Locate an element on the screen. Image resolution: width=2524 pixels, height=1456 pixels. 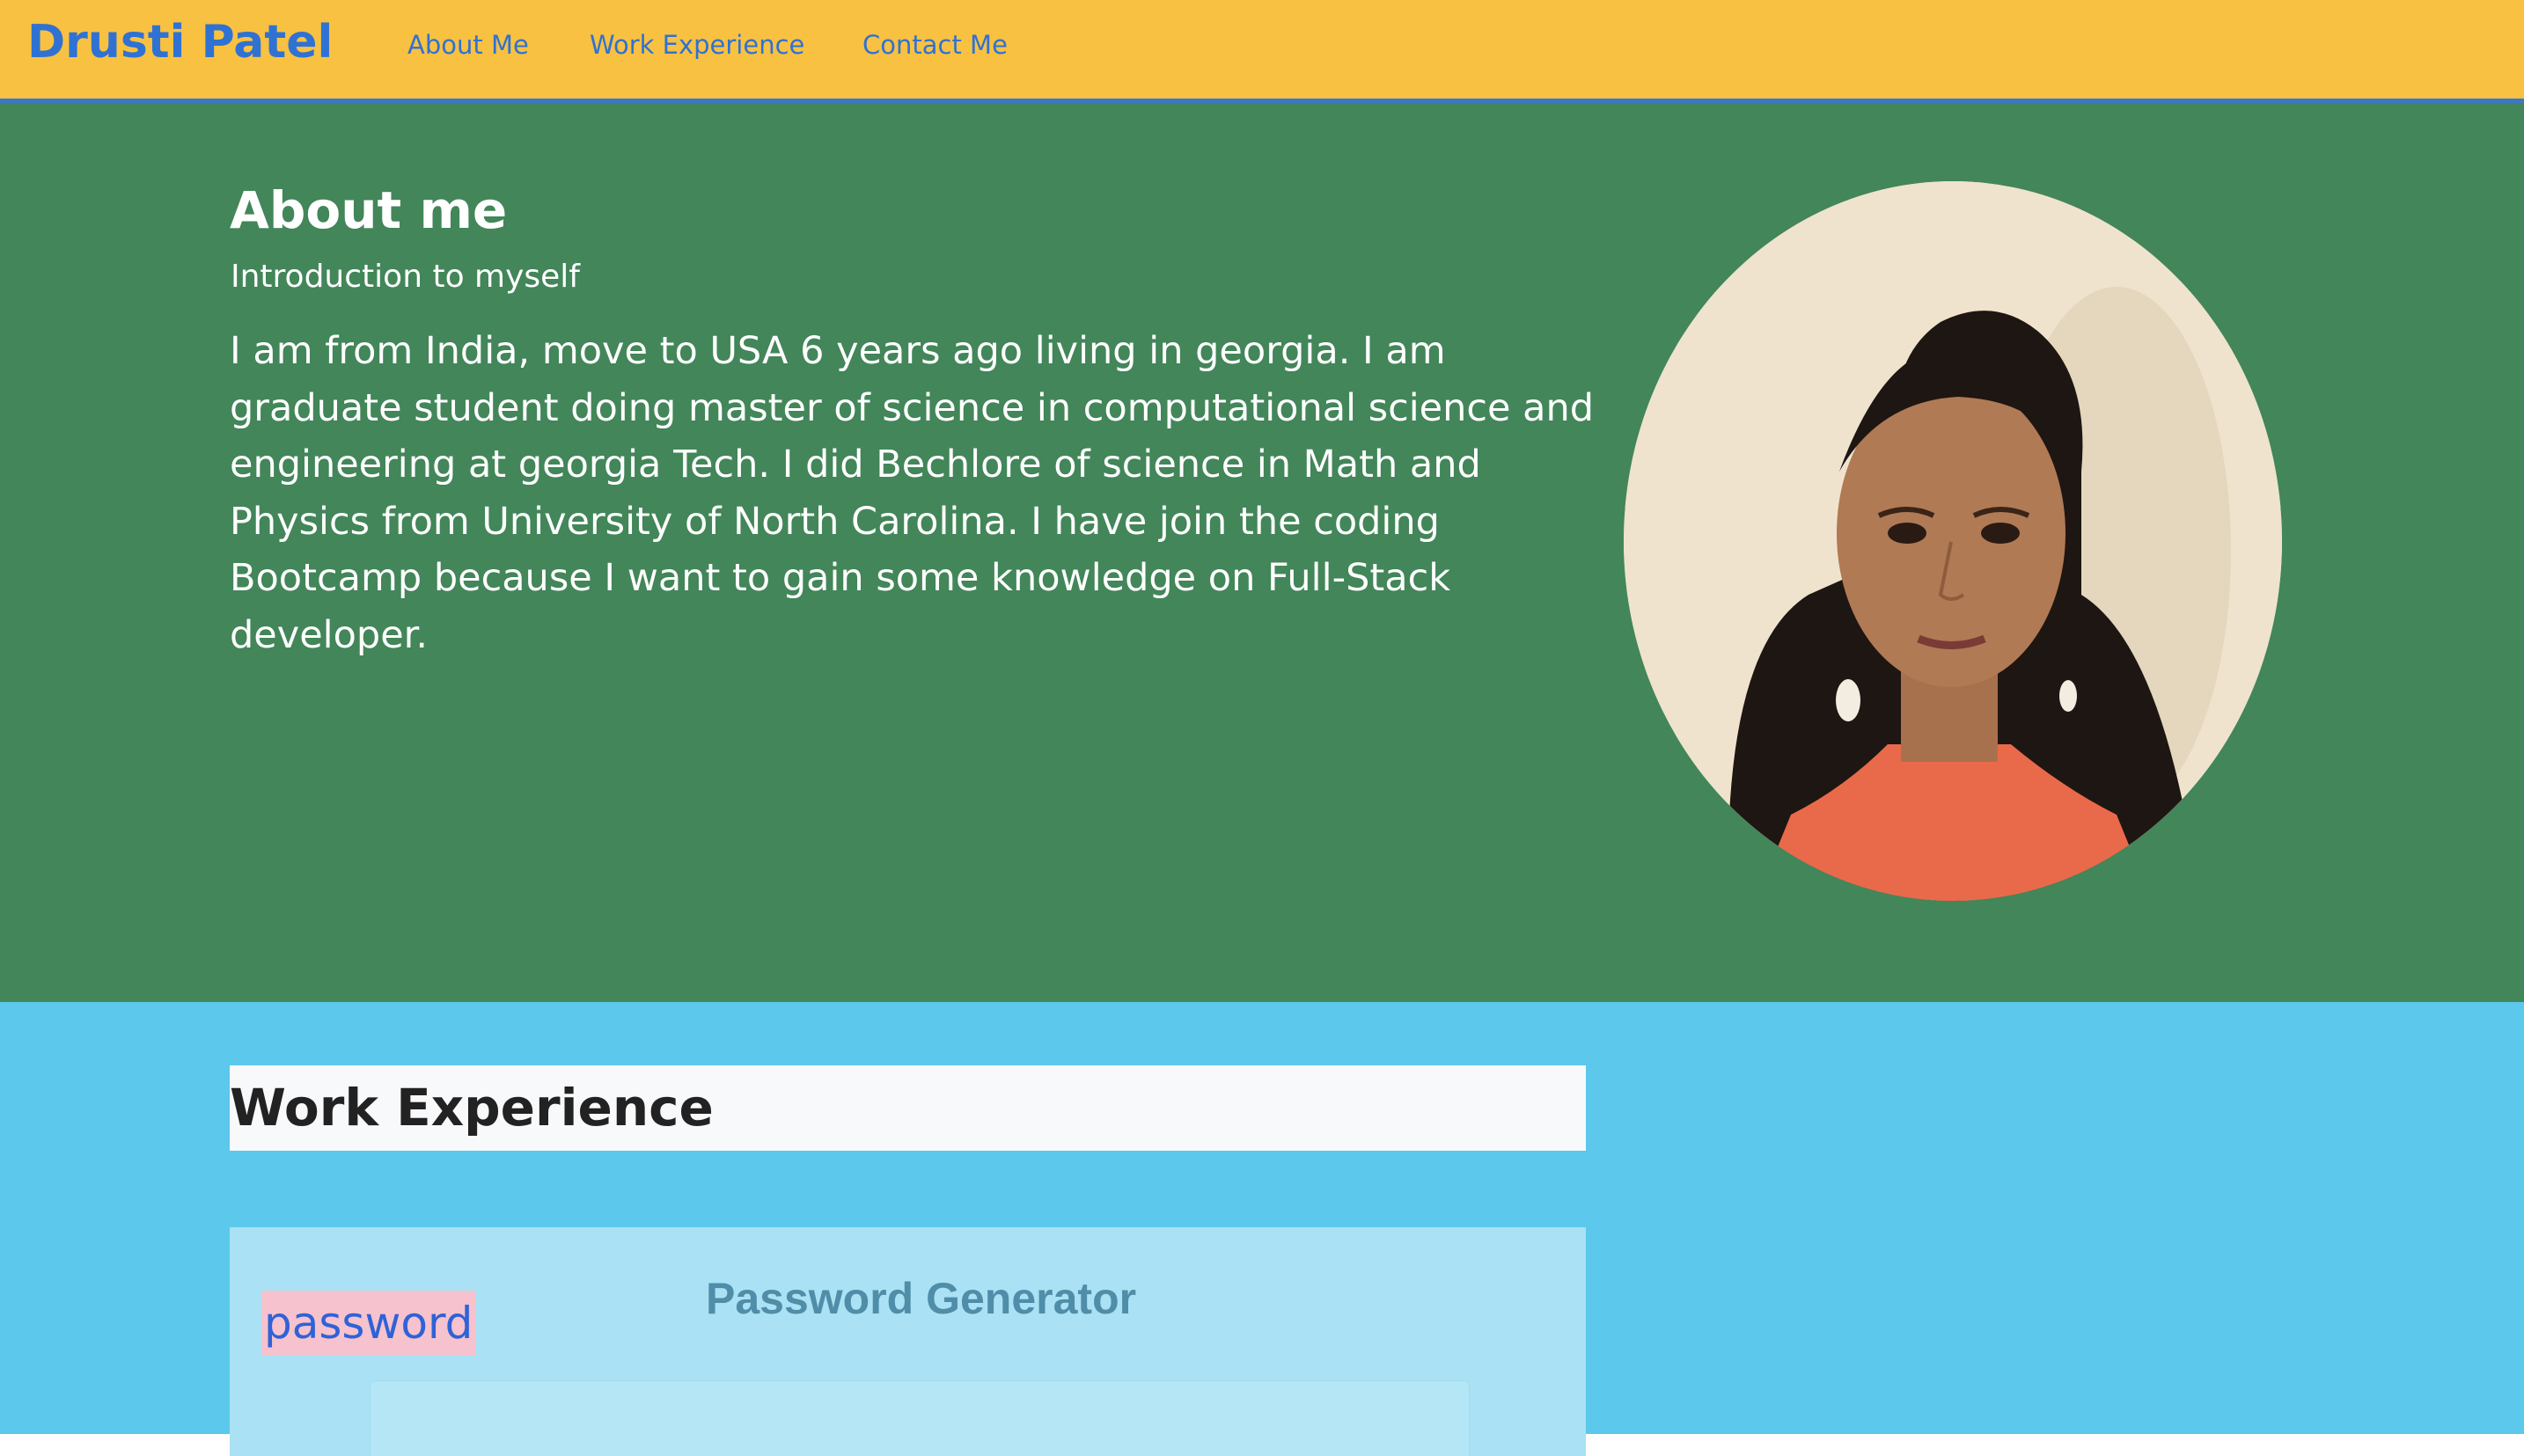
brand-name: Drusti Patel is located at coordinates (180, 42).